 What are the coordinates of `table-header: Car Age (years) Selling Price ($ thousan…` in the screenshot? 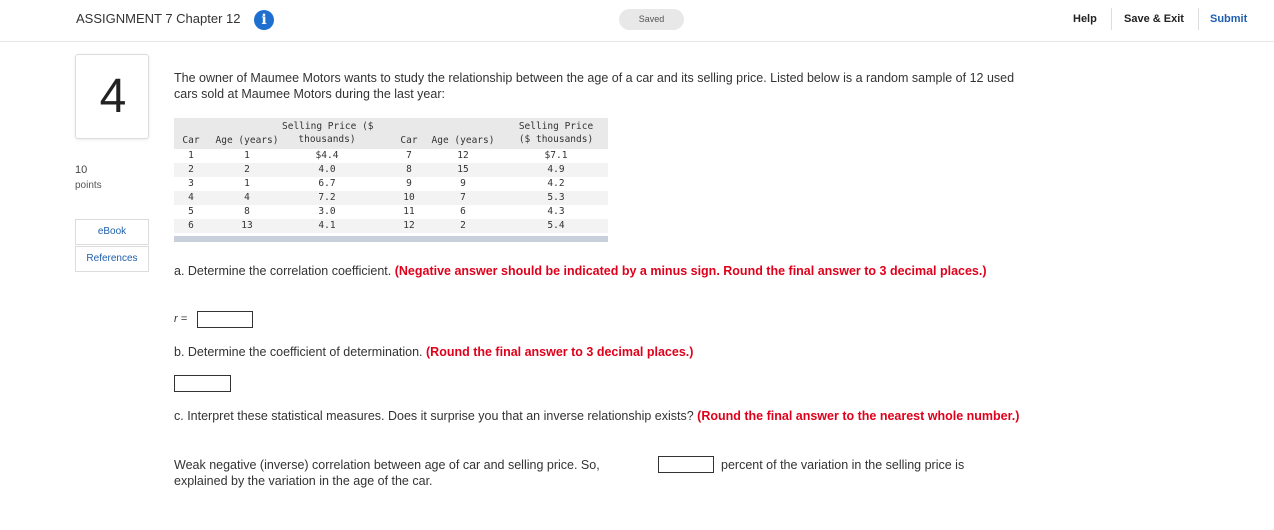 It's located at (391, 133).